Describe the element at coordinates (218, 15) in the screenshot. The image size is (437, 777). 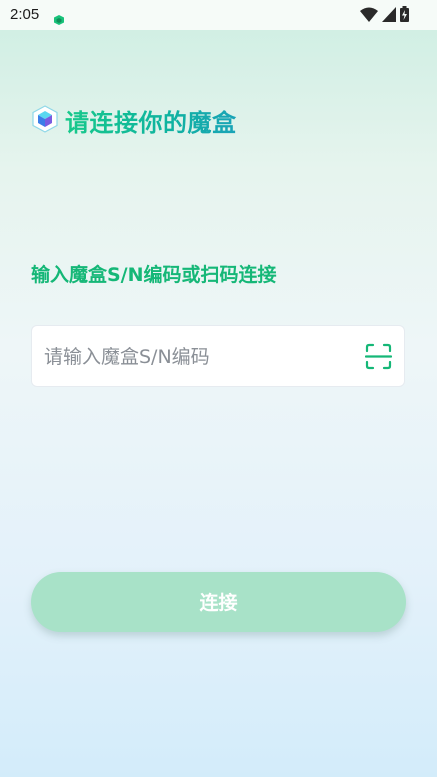
I see `status-bar: 2:05` at that location.